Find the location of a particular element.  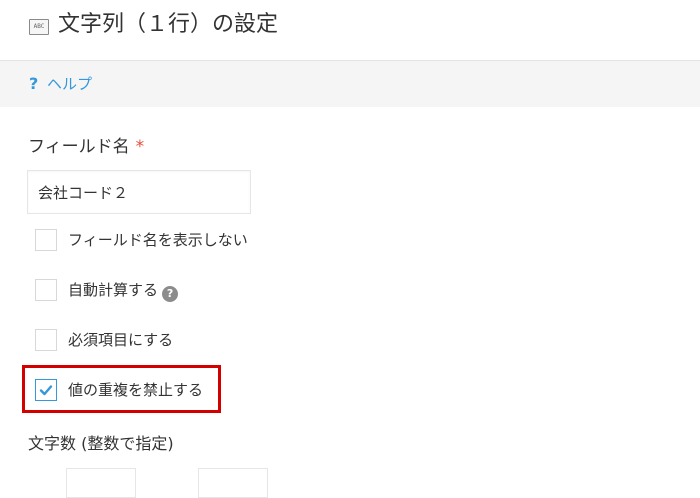

help-link: ヘルプ is located at coordinates (69, 84).